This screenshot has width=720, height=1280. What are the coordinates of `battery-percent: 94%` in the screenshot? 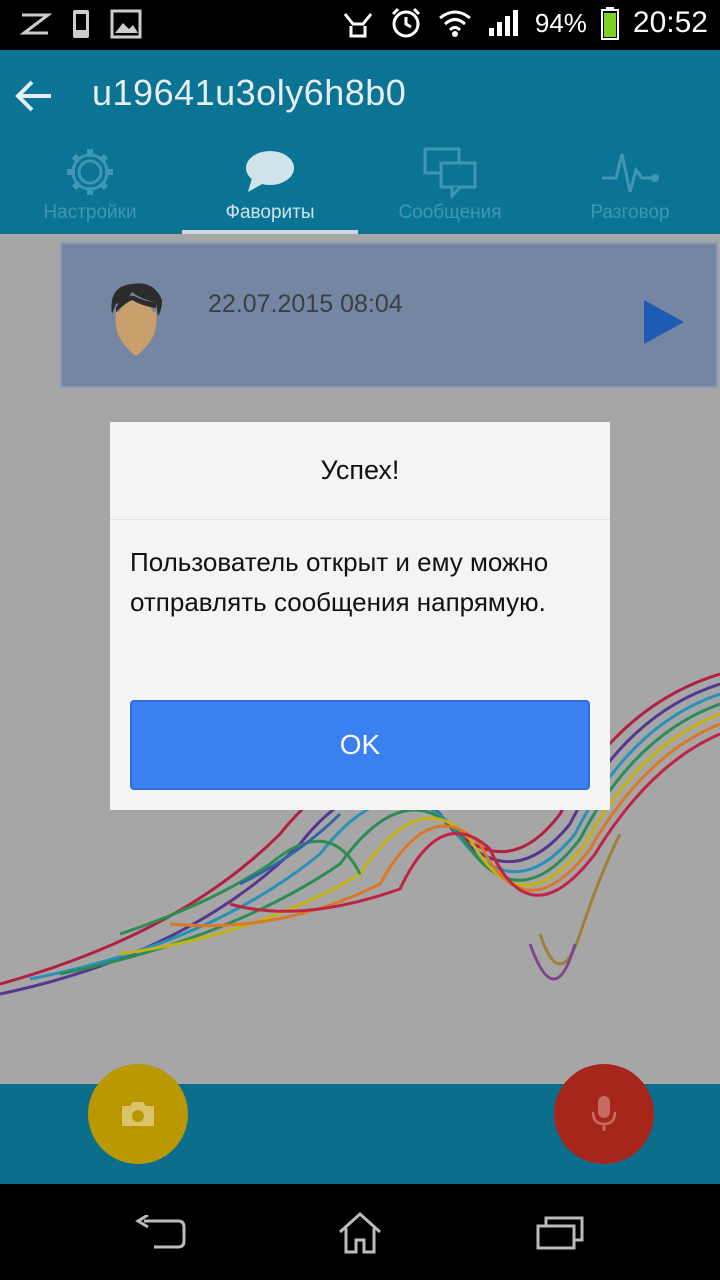 It's located at (560, 22).